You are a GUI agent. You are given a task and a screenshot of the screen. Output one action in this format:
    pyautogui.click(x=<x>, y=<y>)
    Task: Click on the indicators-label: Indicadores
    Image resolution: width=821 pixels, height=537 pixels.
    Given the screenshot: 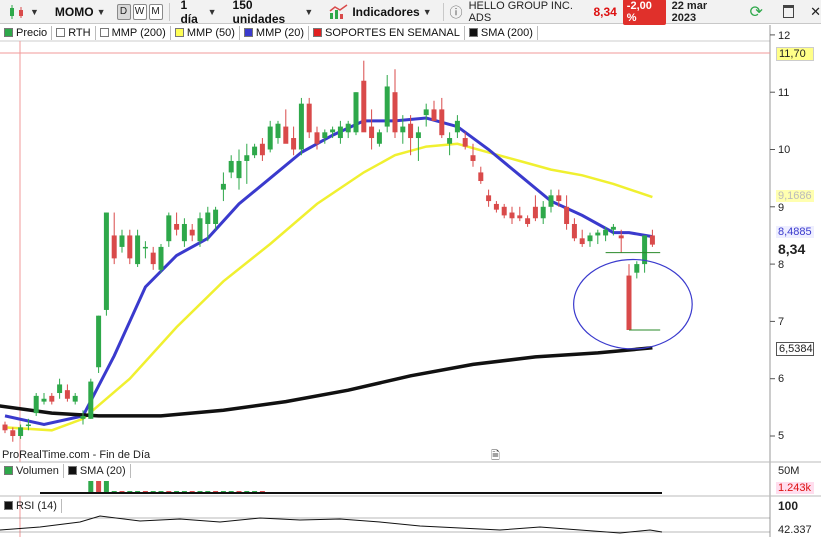 What is the action you would take?
    pyautogui.click(x=386, y=11)
    